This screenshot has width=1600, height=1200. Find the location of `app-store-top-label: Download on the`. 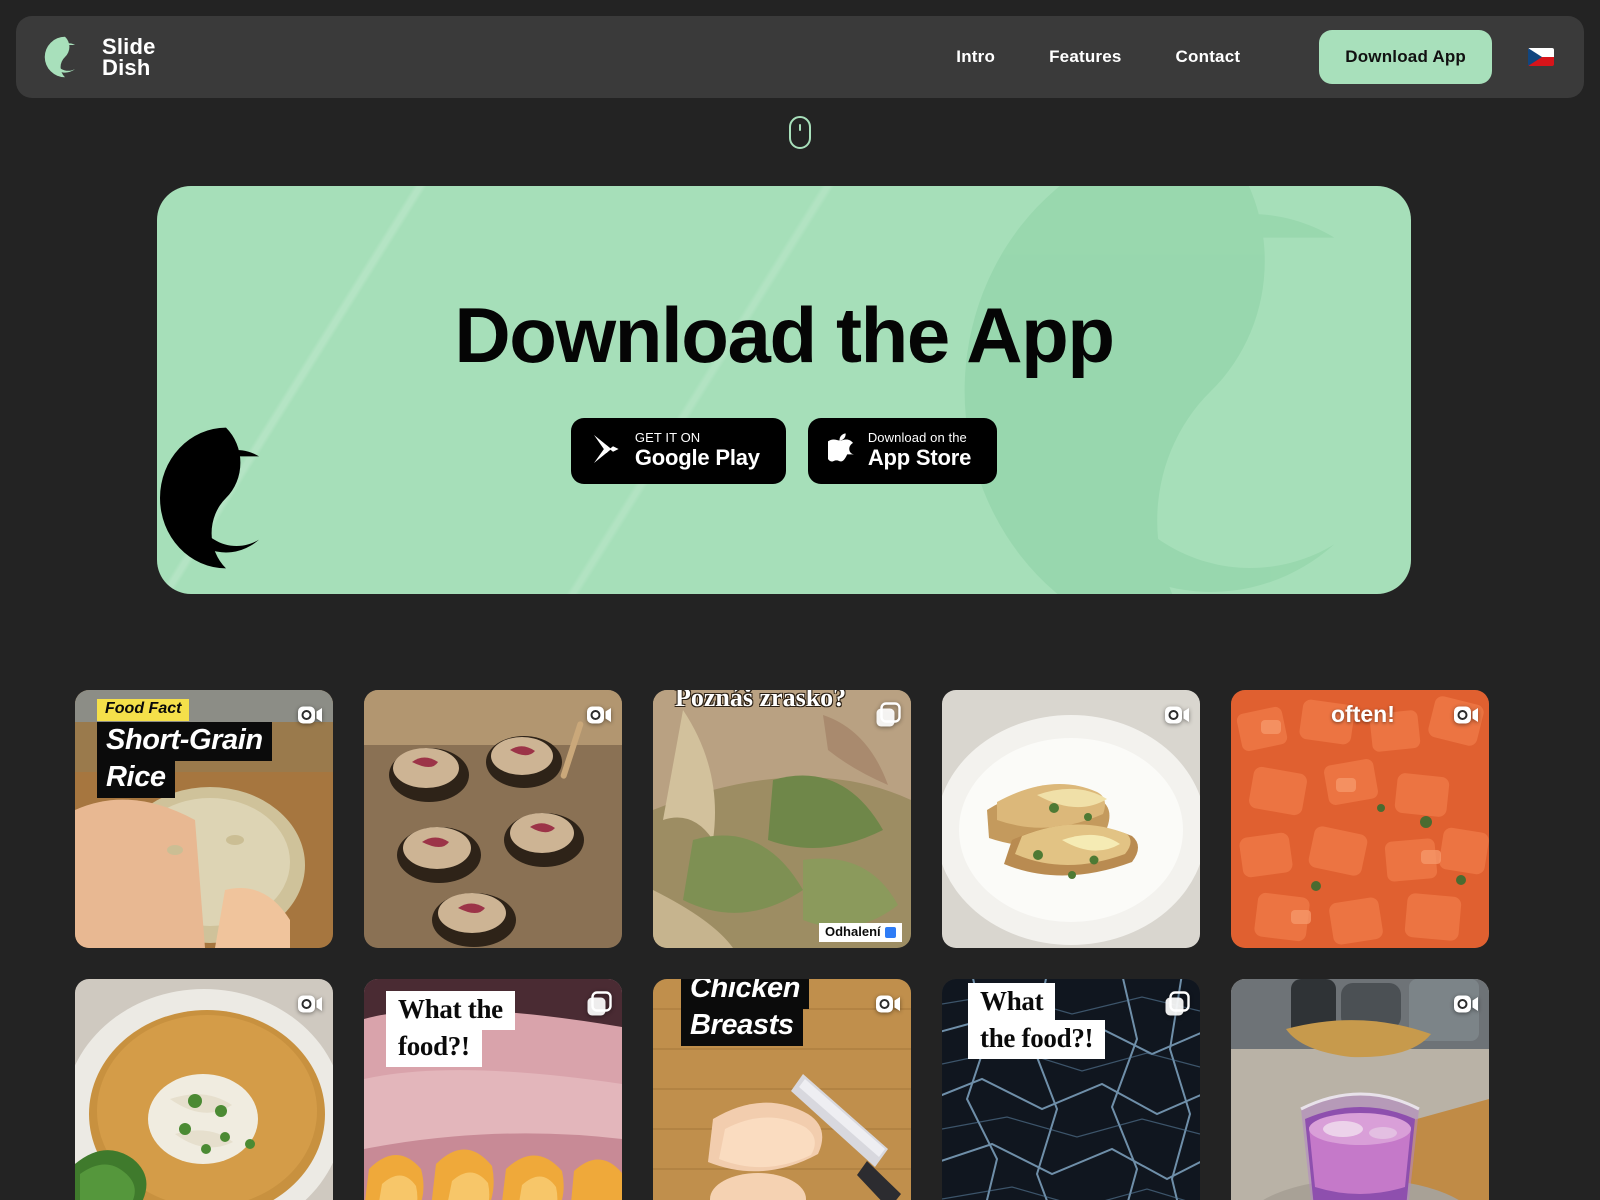

app-store-top-label: Download on the is located at coordinates (917, 438).